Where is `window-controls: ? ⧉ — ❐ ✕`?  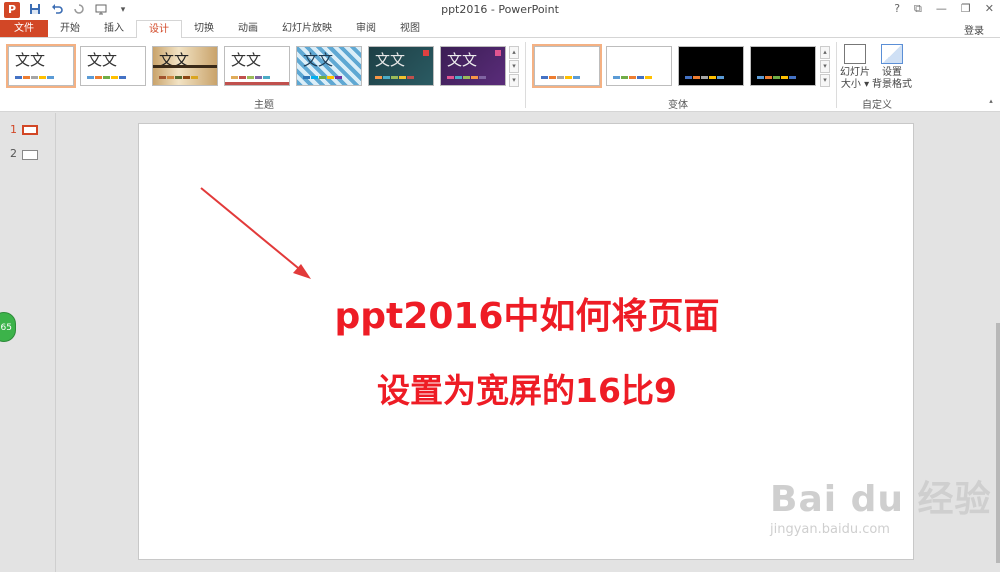 window-controls: ? ⧉ — ❐ ✕ is located at coordinates (944, 9).